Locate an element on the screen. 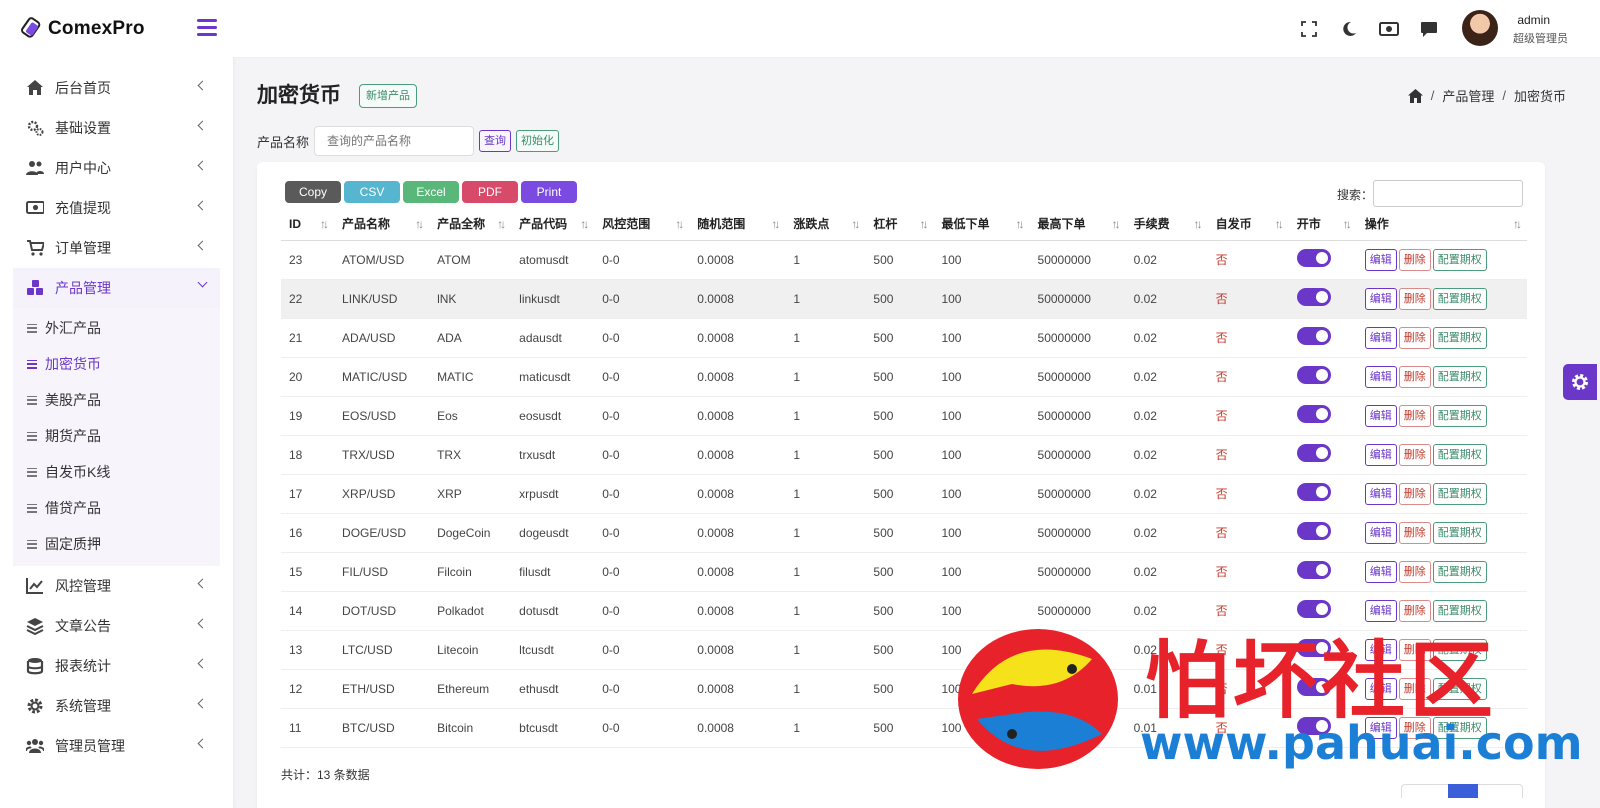  submenu-item: 自发币K线 is located at coordinates (116, 472).